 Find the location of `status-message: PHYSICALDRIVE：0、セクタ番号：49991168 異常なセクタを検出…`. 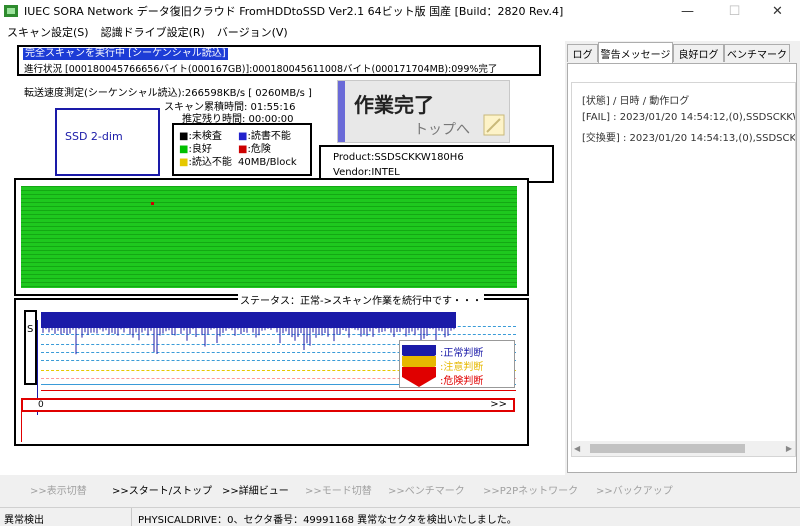

status-message: PHYSICALDRIVE：0、セクタ番号：49991168 異常なセクタを検出… is located at coordinates (327, 520).